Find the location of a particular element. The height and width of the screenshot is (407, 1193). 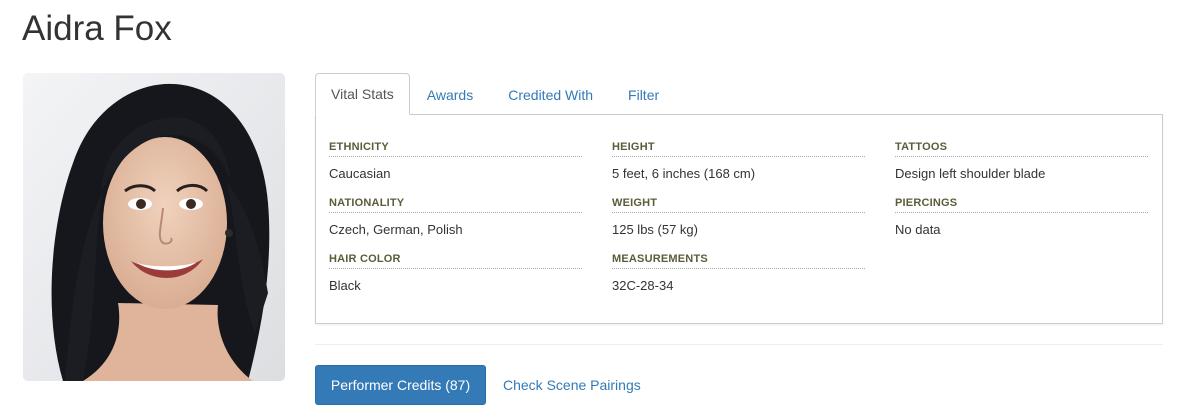

stat-value: Czech, German, Polish is located at coordinates (396, 229).